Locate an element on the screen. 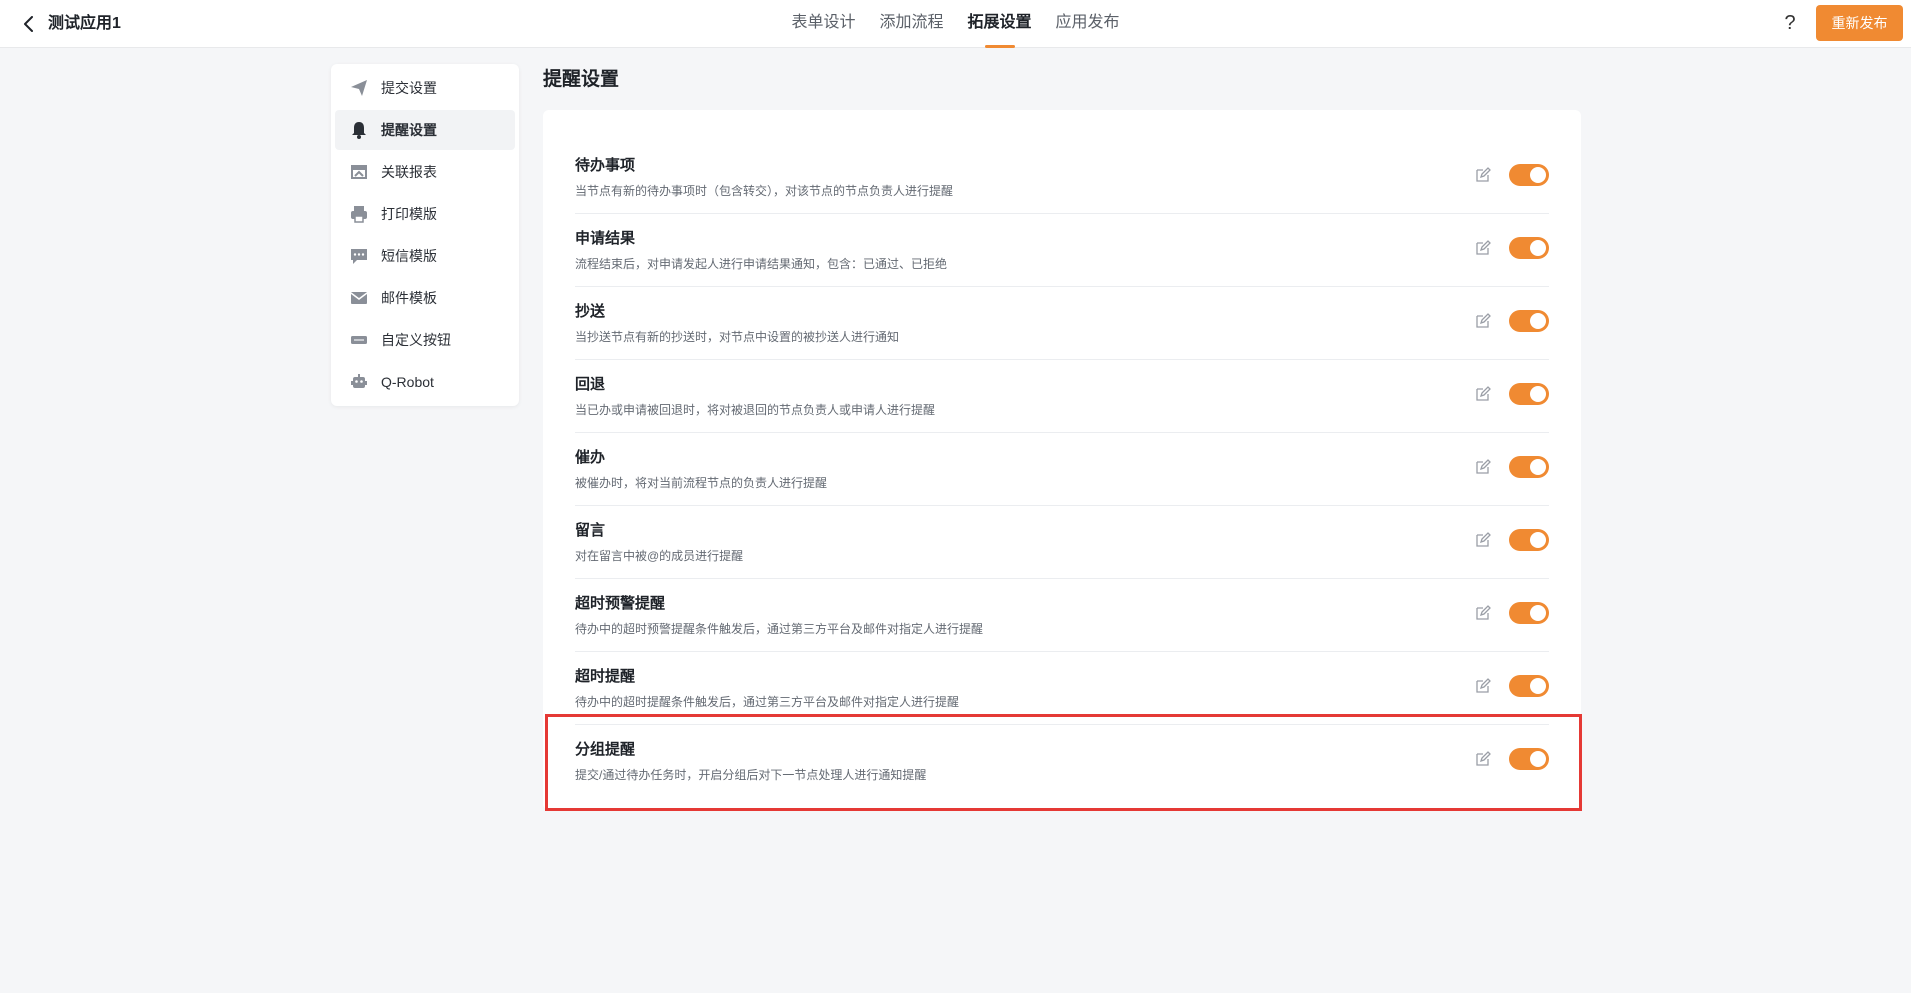  sidebar-item-custom-button: 自定义按钮 is located at coordinates (425, 340).